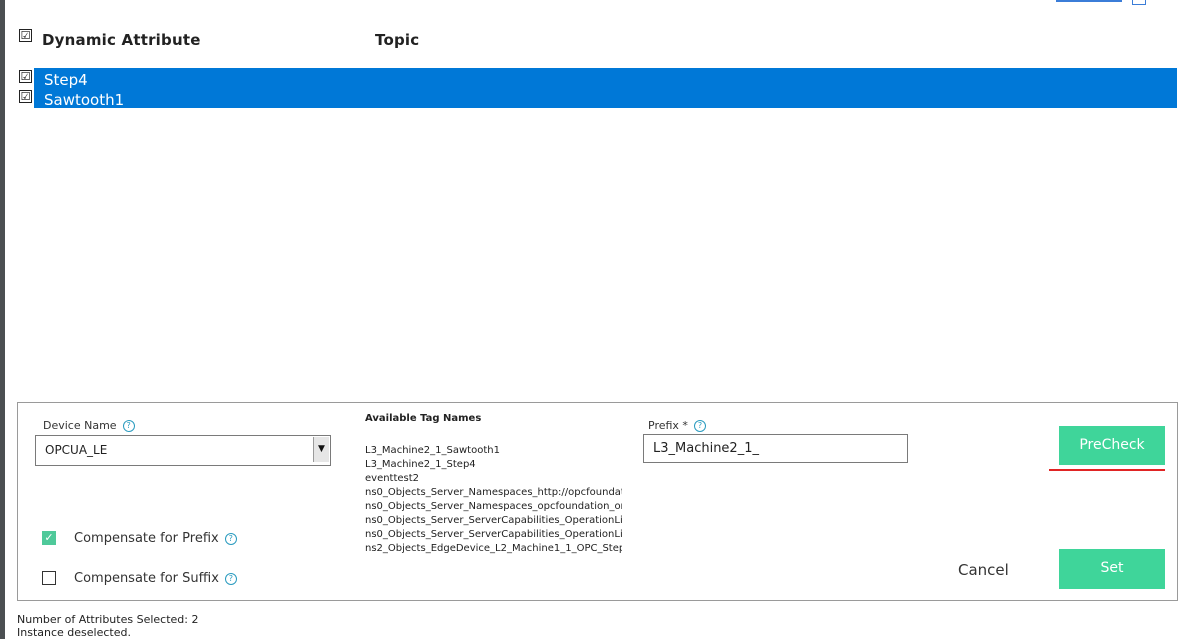  What do you see at coordinates (25, 96) in the screenshot?
I see `row-checkbox-sawtooth1: ☑` at bounding box center [25, 96].